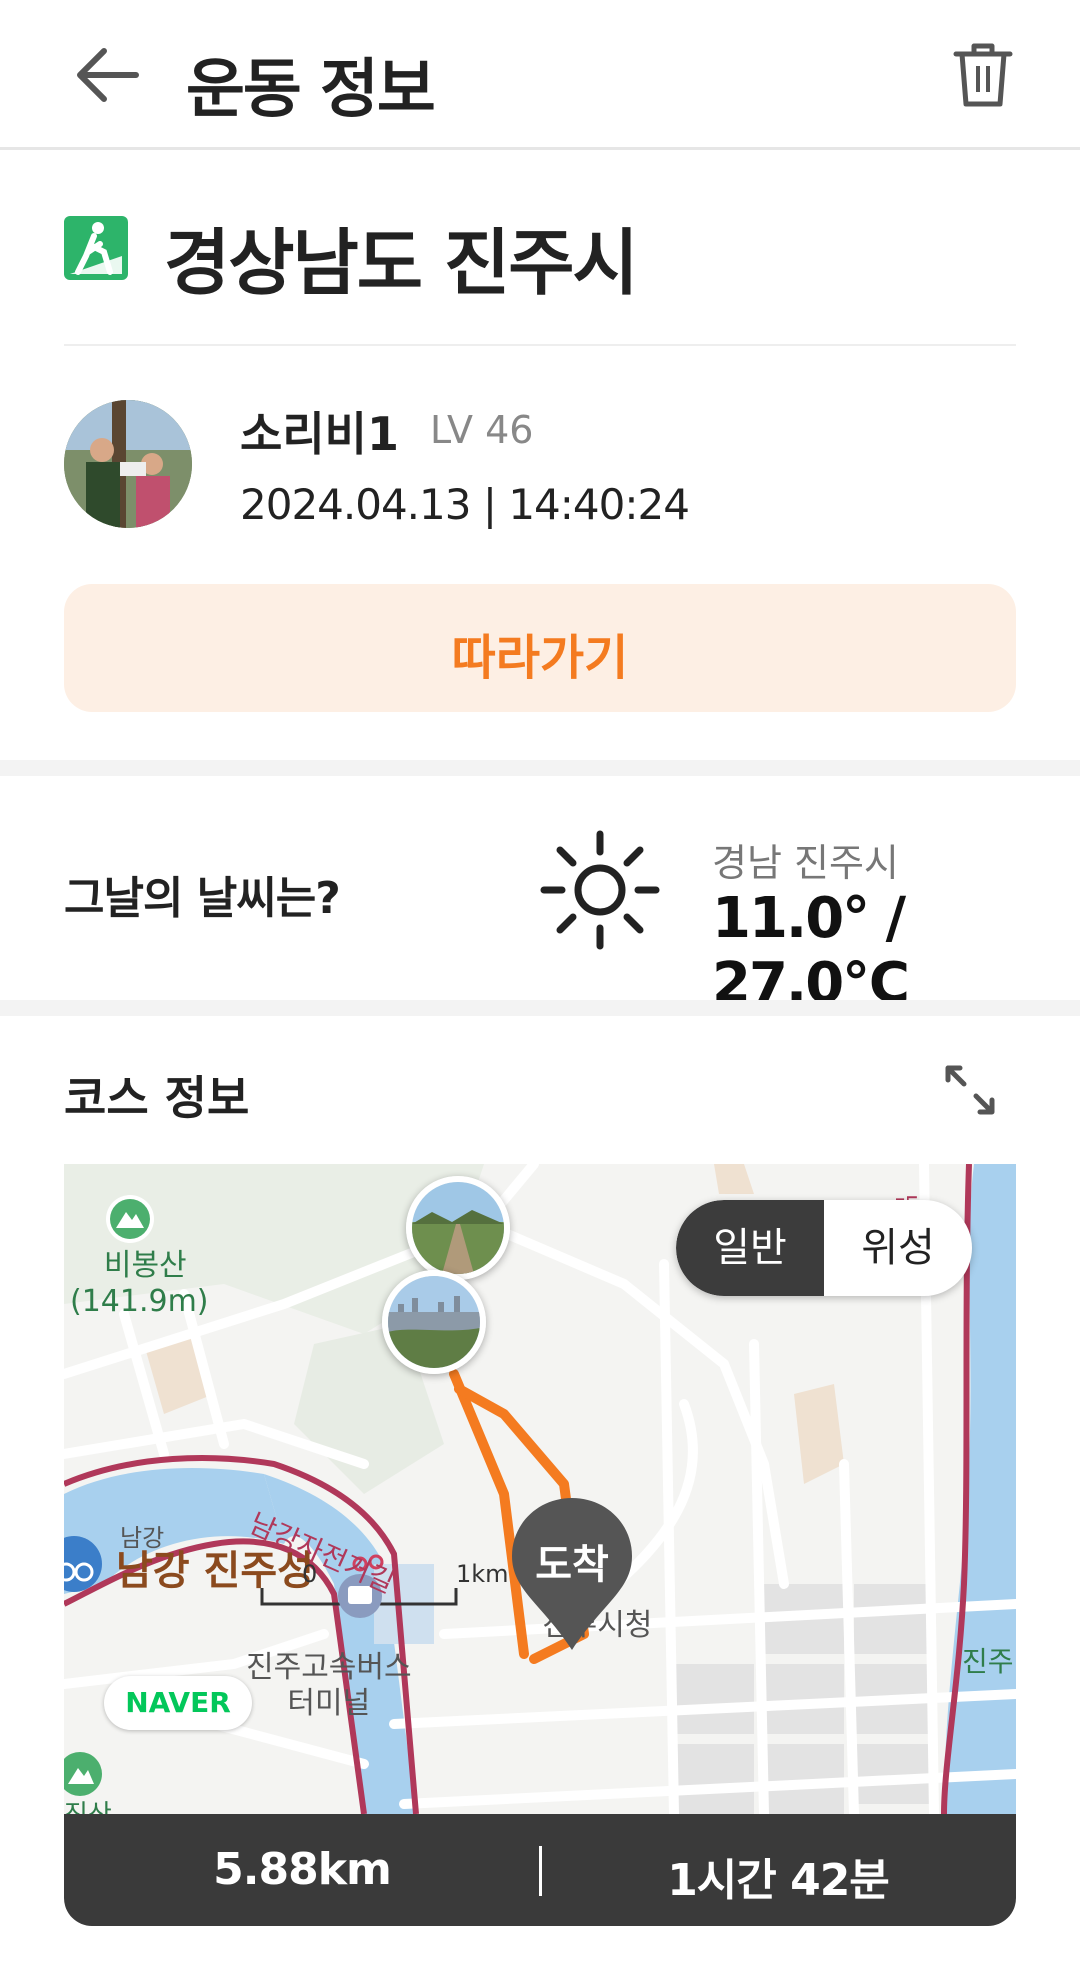 This screenshot has width=1080, height=1962. Describe the element at coordinates (750, 1248) in the screenshot. I see `map-type-normal: 일반` at that location.